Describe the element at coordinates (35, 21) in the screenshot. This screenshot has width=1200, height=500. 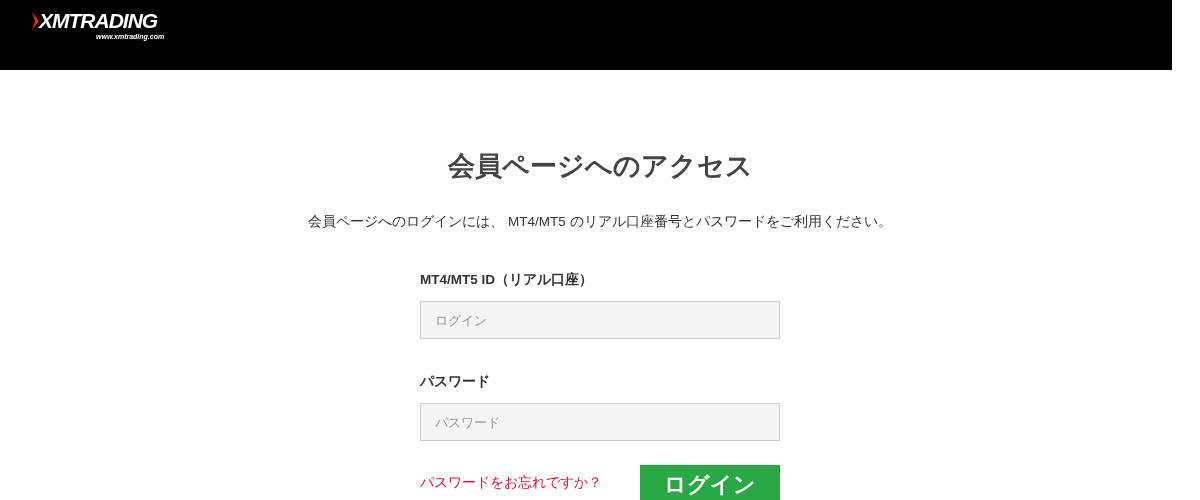
I see `logo-mark-icon` at that location.